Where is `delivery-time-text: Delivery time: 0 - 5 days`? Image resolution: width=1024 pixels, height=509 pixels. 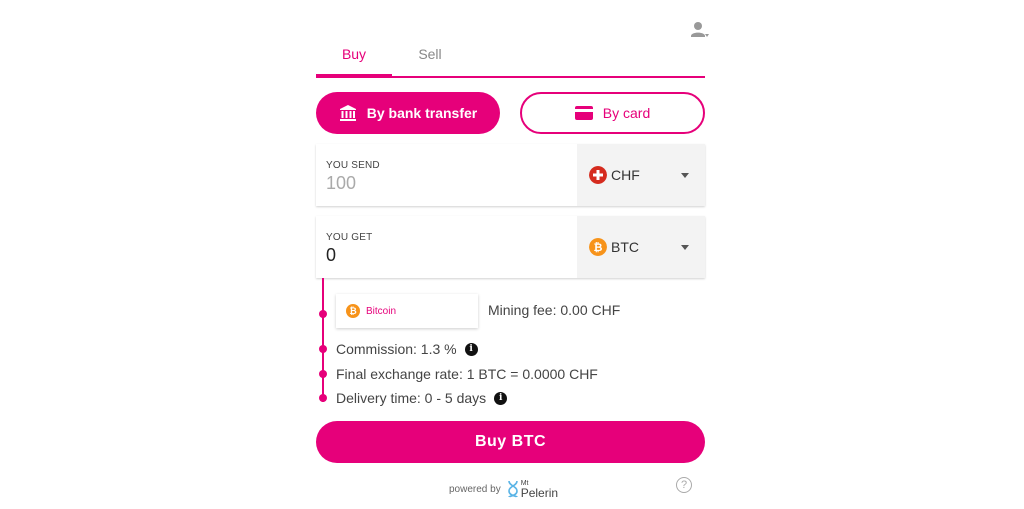 delivery-time-text: Delivery time: 0 - 5 days is located at coordinates (411, 398).